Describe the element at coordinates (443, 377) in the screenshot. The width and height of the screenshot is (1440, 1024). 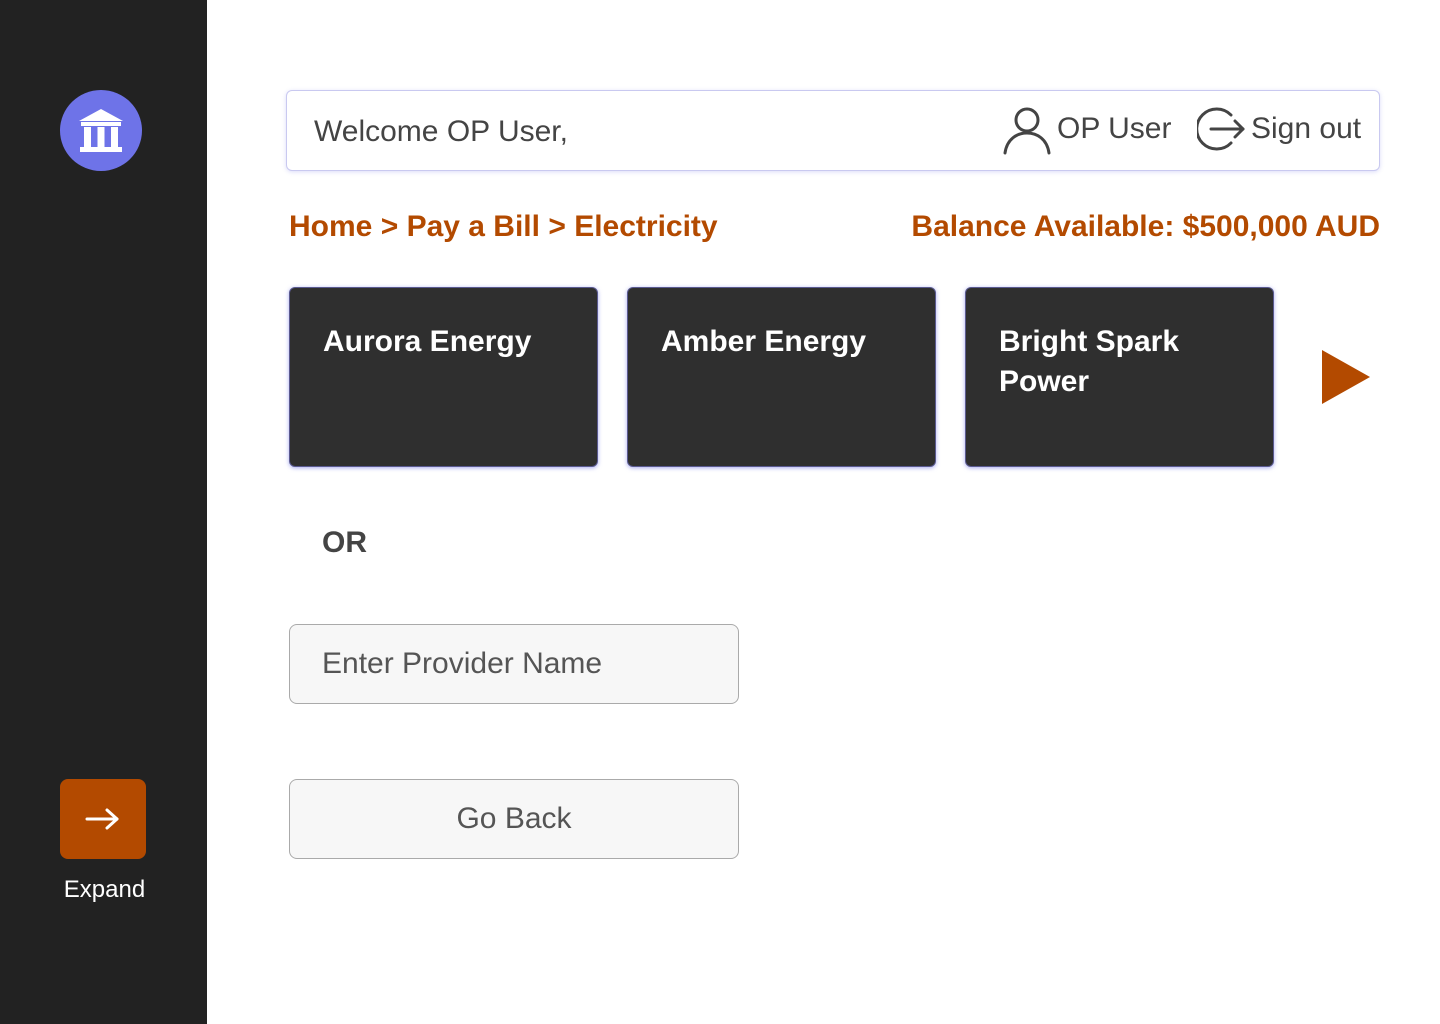
I see `provider-card-aurora-energy: Aurora Energy` at that location.